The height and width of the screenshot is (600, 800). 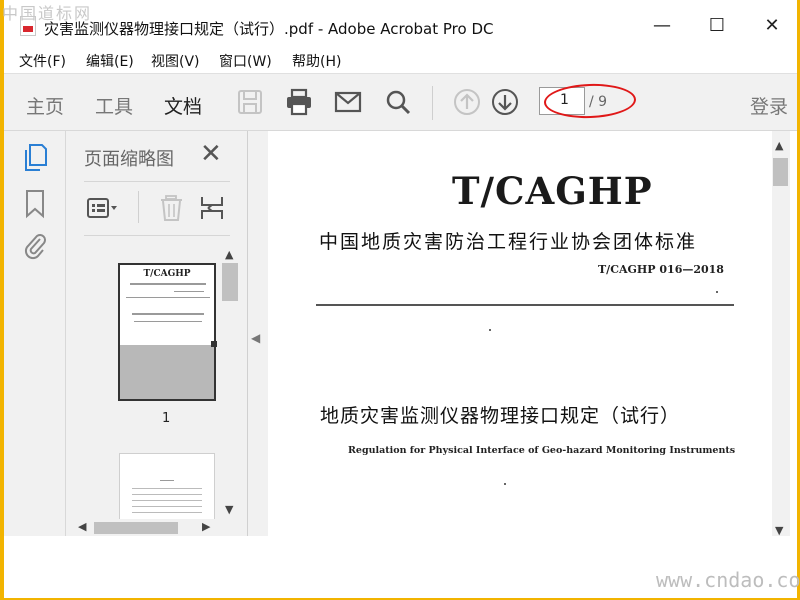 I want to click on print-icon, so click(x=299, y=102).